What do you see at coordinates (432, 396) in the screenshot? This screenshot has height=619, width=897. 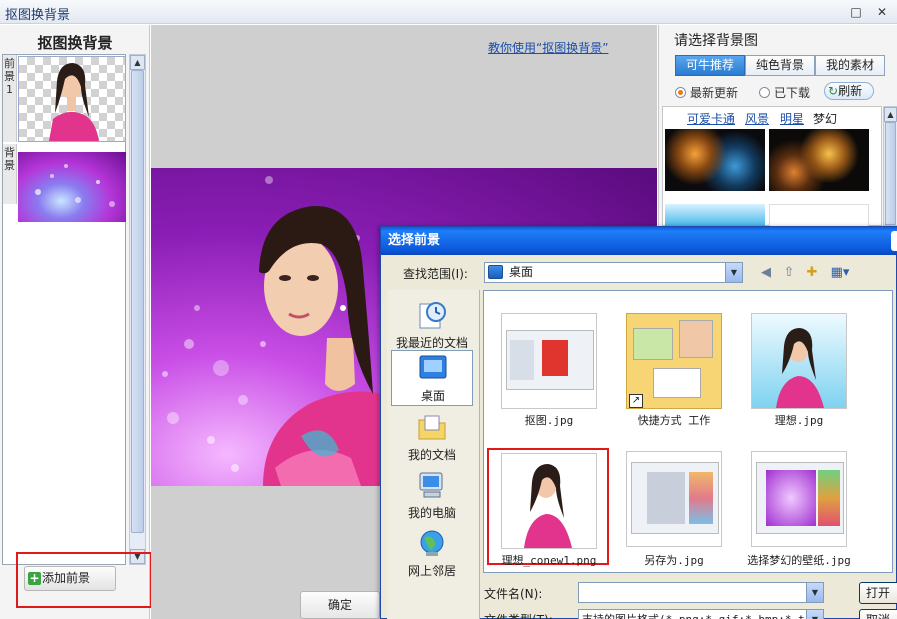 I see `place-desktop-label: 桌面` at bounding box center [432, 396].